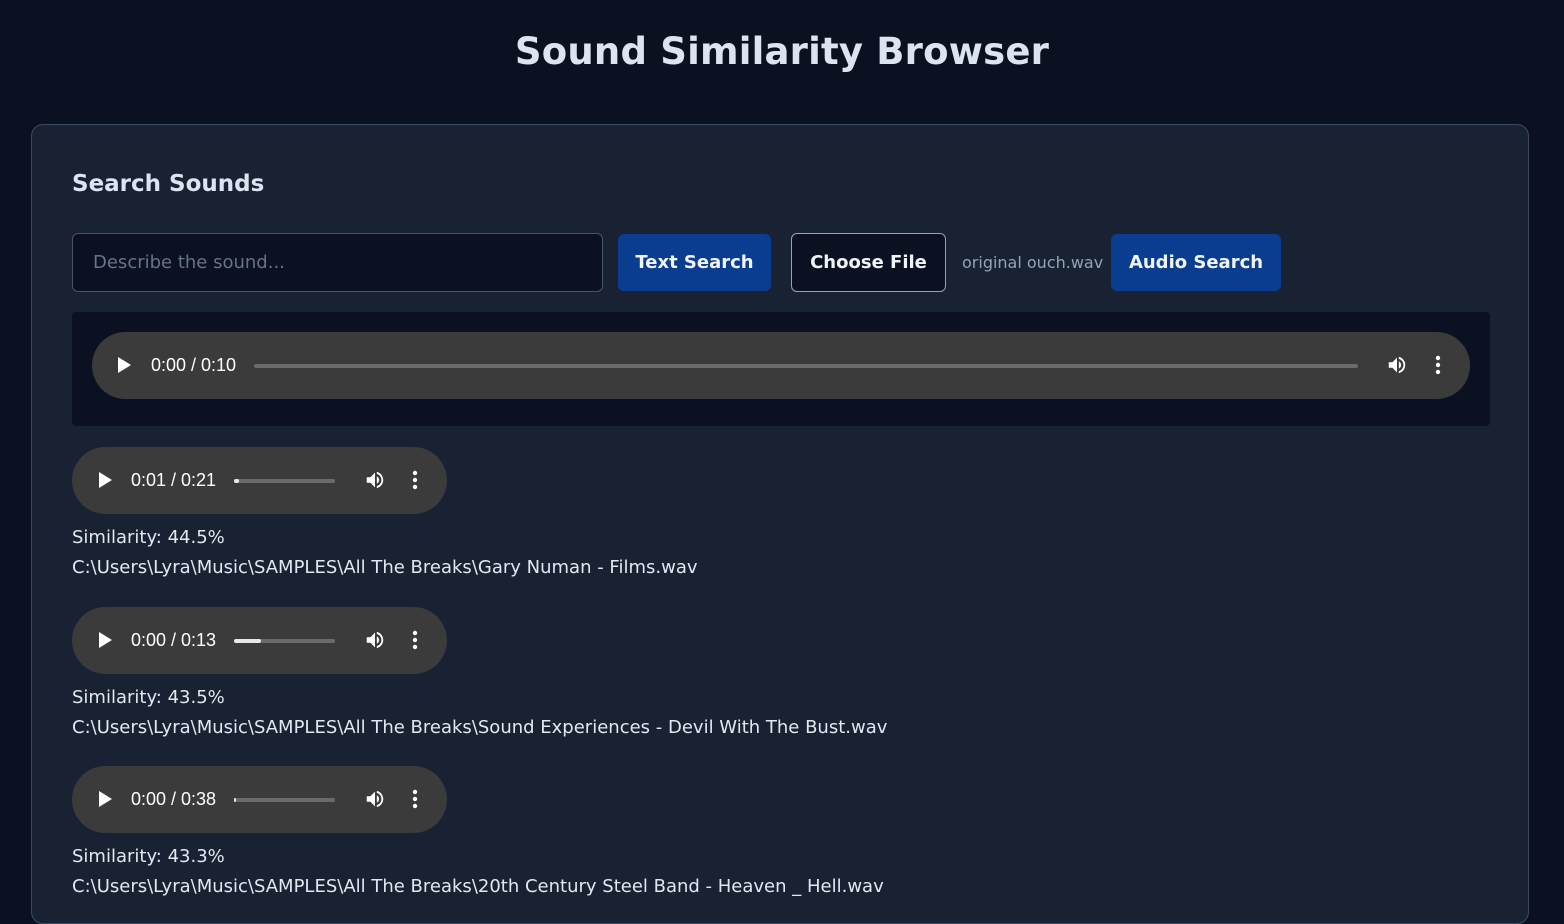 The image size is (1564, 924). I want to click on similarity-score: Similarity: 43.5%, so click(148, 697).